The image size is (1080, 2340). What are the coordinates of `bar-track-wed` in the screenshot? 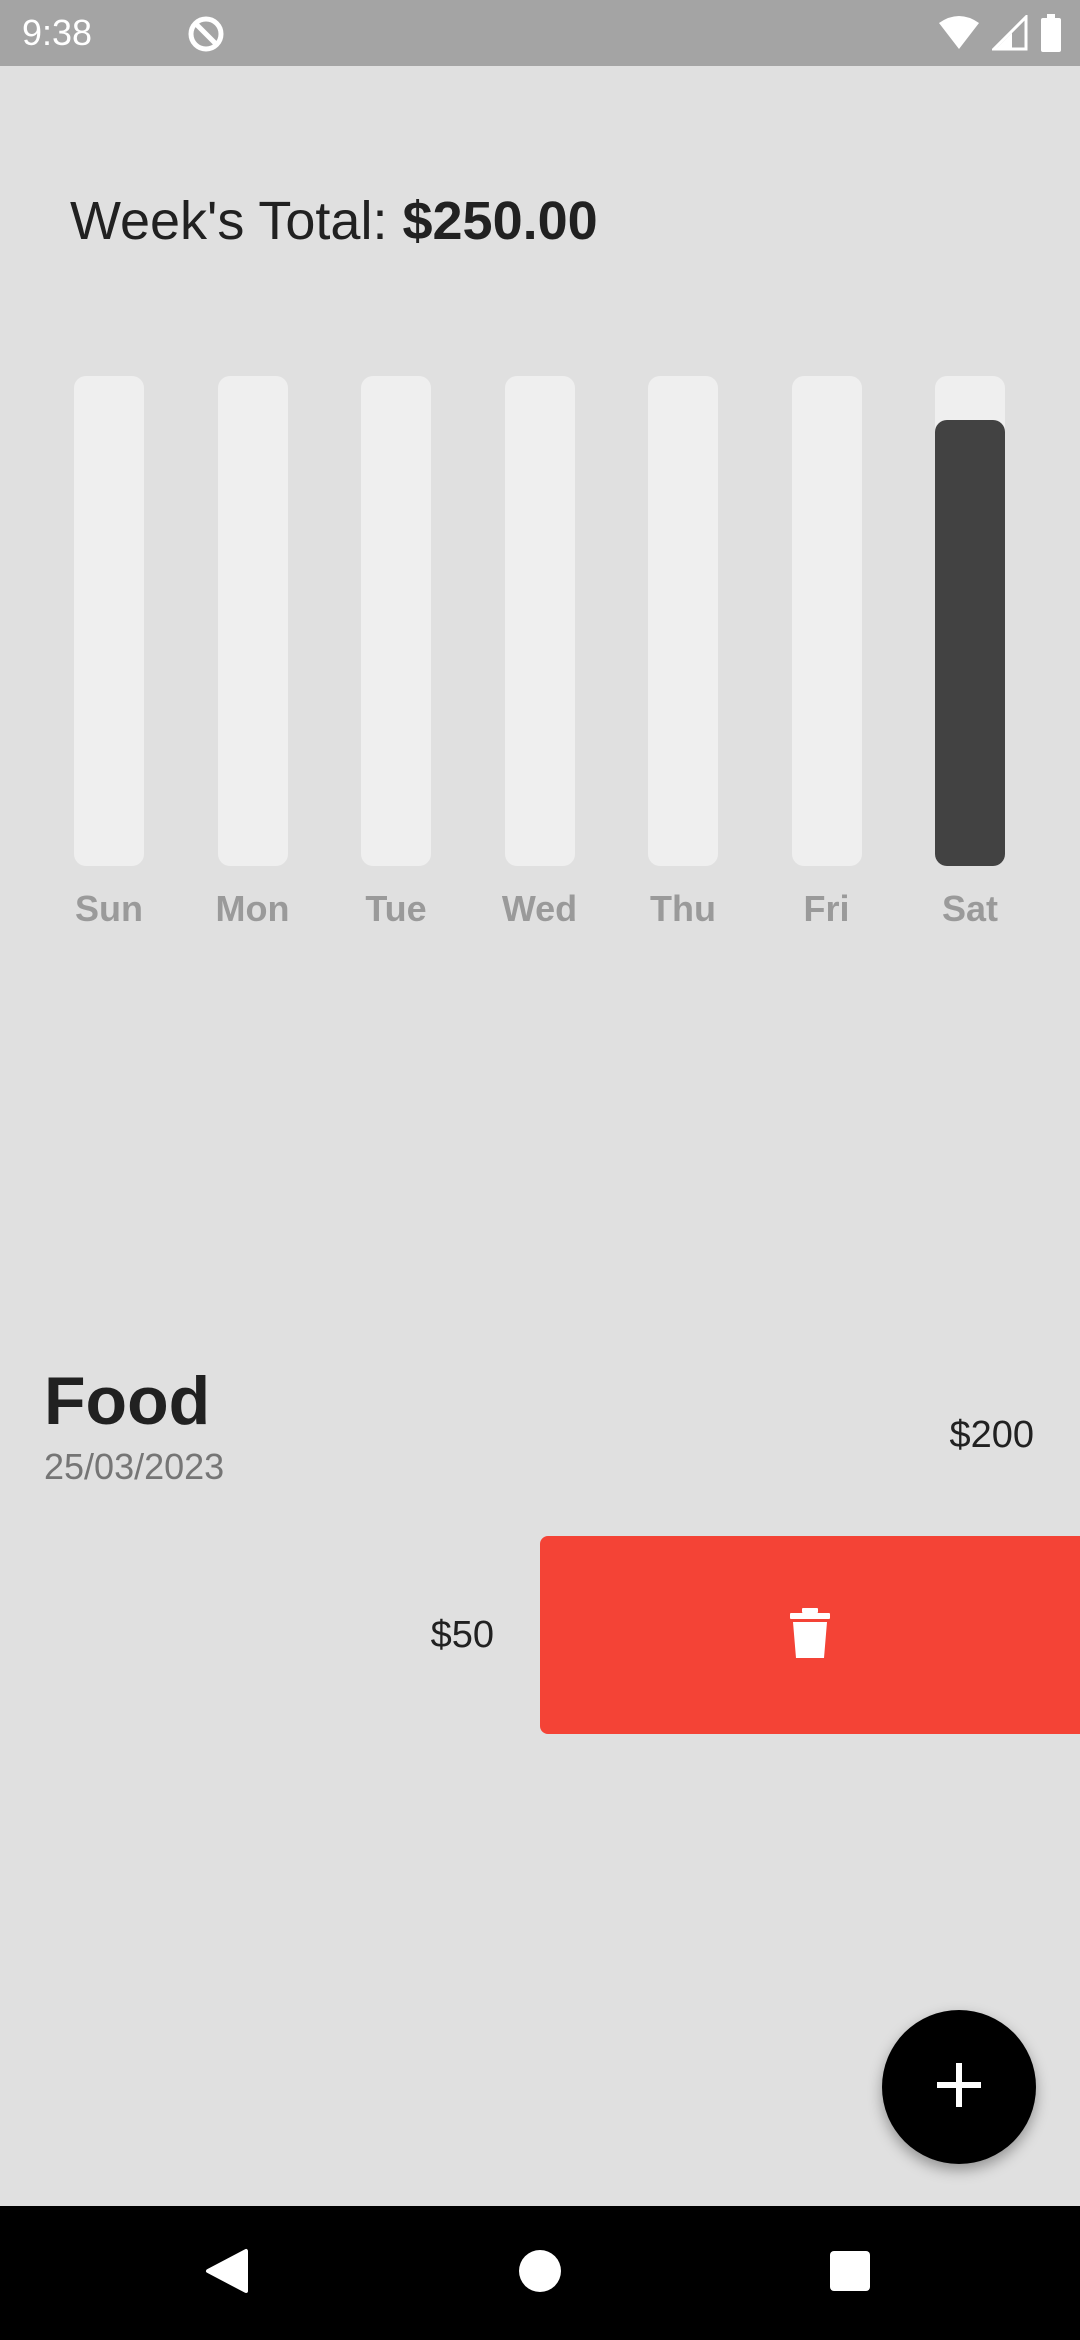 It's located at (539, 621).